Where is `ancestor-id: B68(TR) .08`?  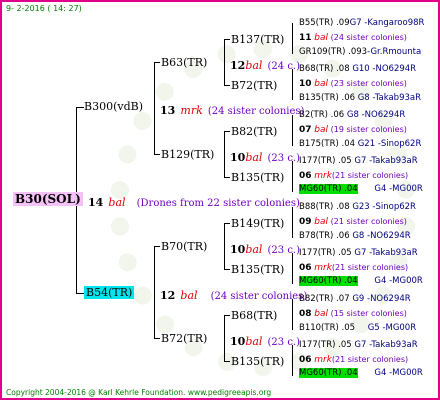
ancestor-id: B68(TR) .08 is located at coordinates (324, 69).